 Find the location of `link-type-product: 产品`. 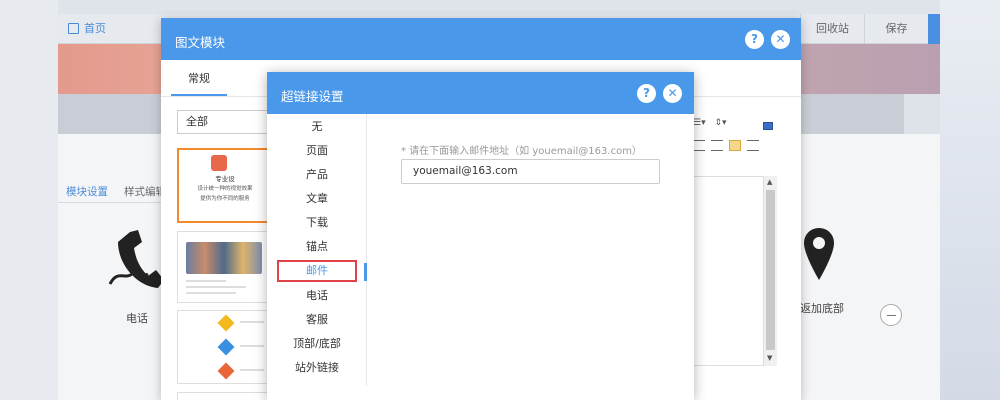

link-type-product: 产品 is located at coordinates (317, 175).